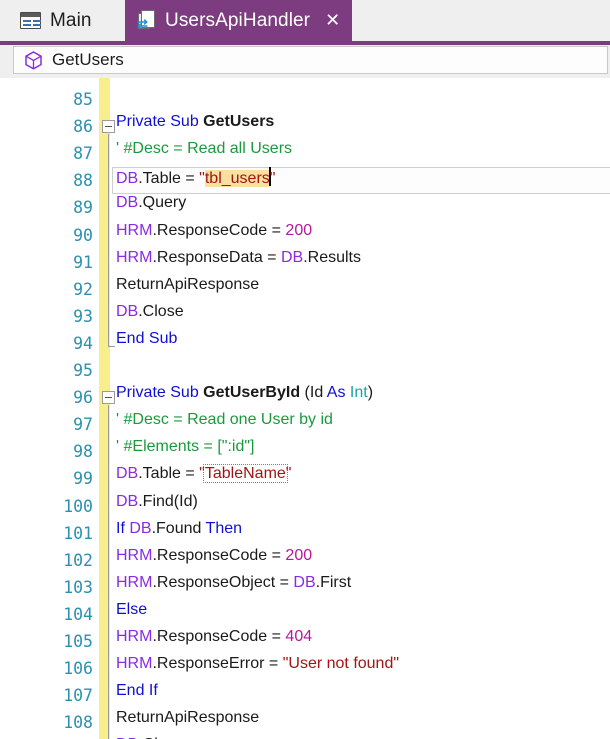 This screenshot has width=610, height=739. What do you see at coordinates (78, 641) in the screenshot?
I see `line-number: 105` at bounding box center [78, 641].